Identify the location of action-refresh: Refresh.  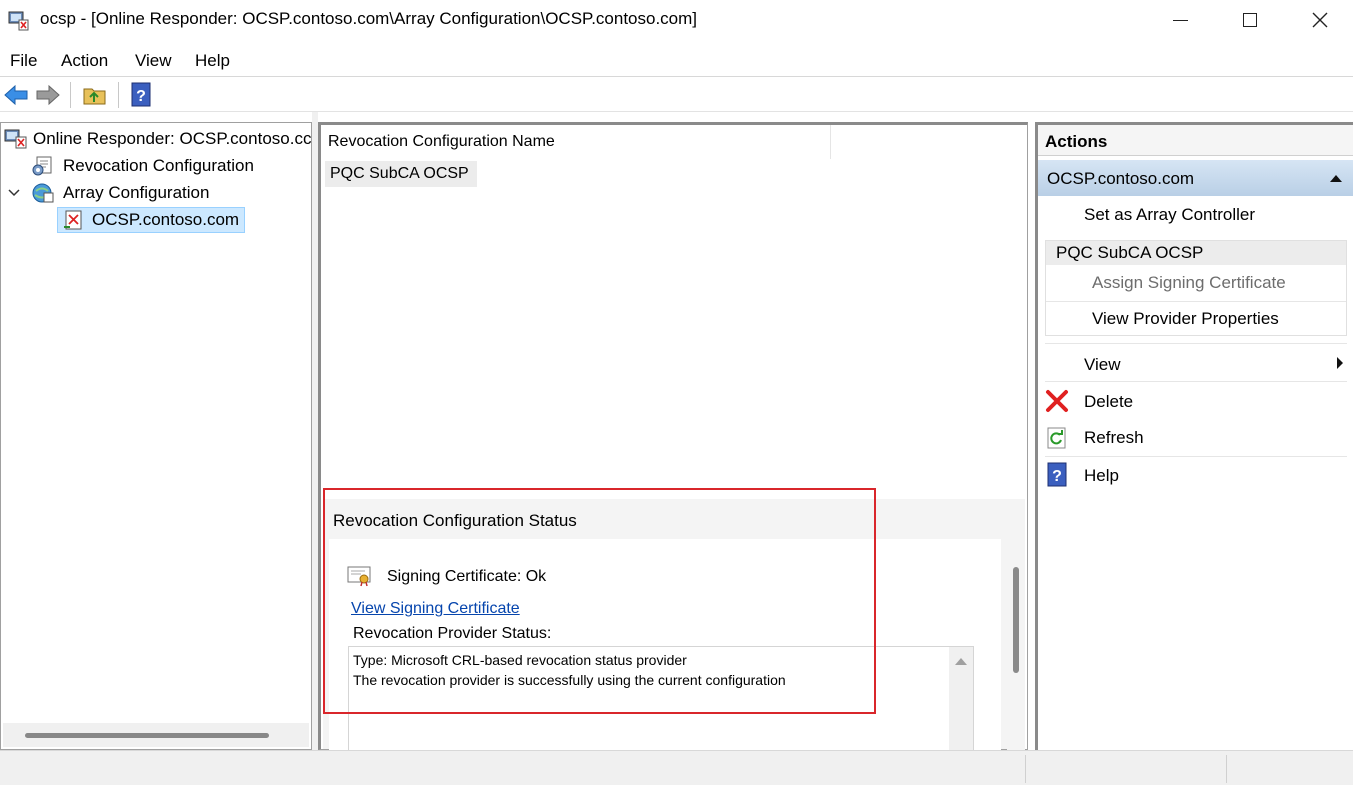
(1114, 438).